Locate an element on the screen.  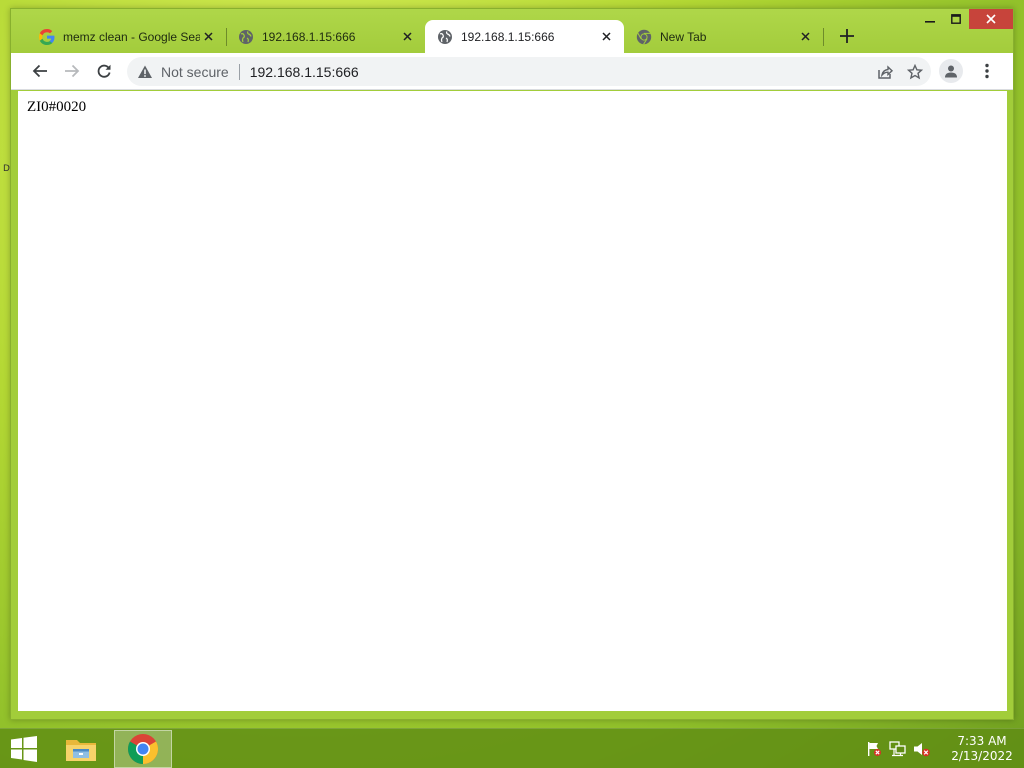
desktop-cursor-glyph: D is located at coordinates (6, 169).